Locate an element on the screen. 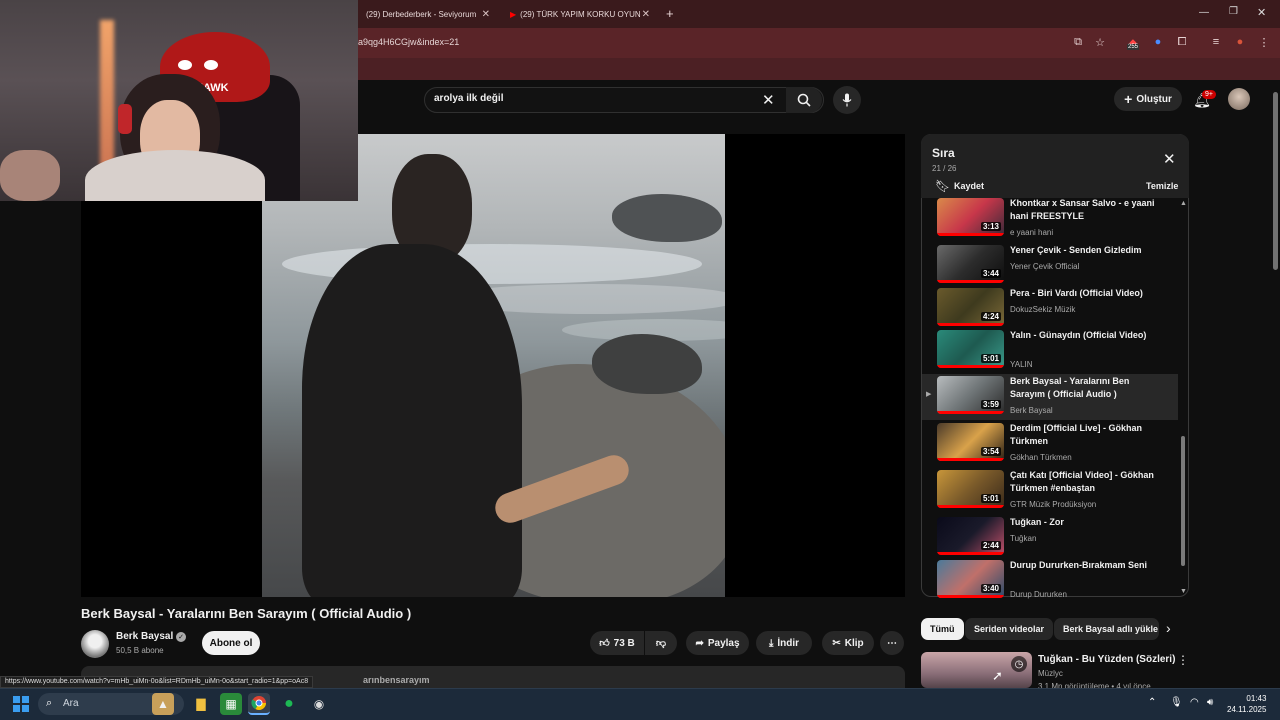 This screenshot has width=1280, height=720. playlist-item-channel: DokuzSekiz Müzik is located at coordinates (1043, 309).